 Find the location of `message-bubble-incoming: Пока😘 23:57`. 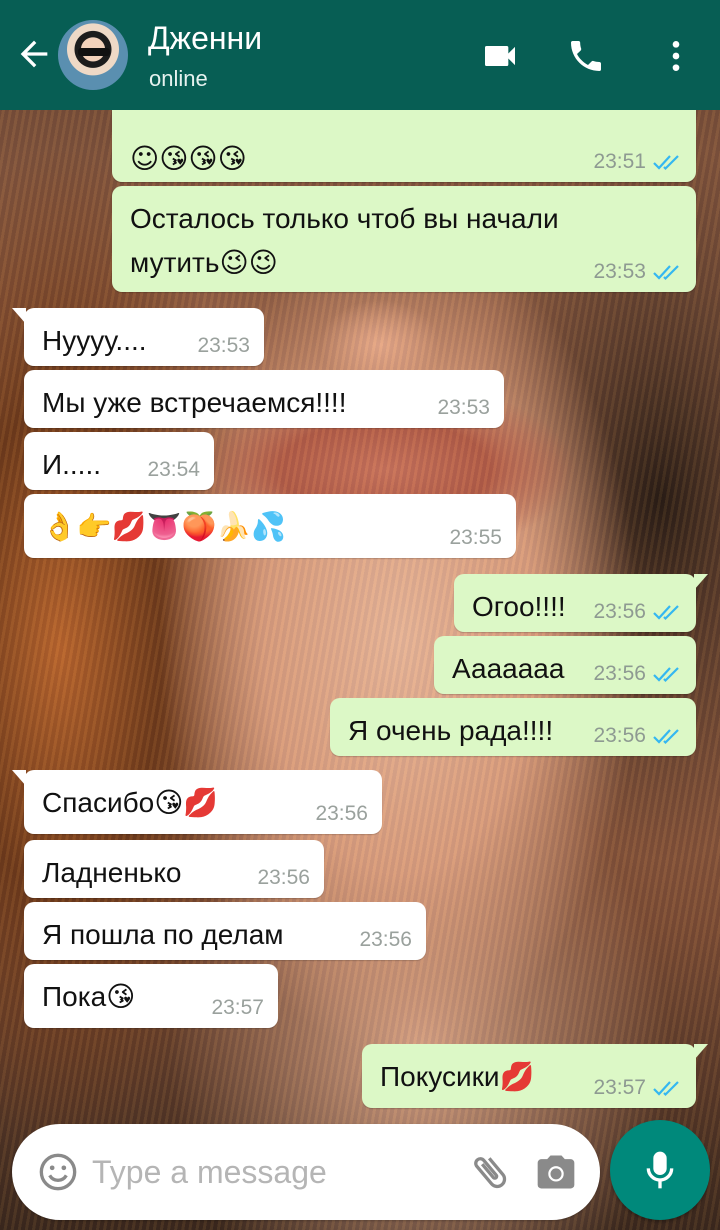

message-bubble-incoming: Пока😘 23:57 is located at coordinates (151, 996).